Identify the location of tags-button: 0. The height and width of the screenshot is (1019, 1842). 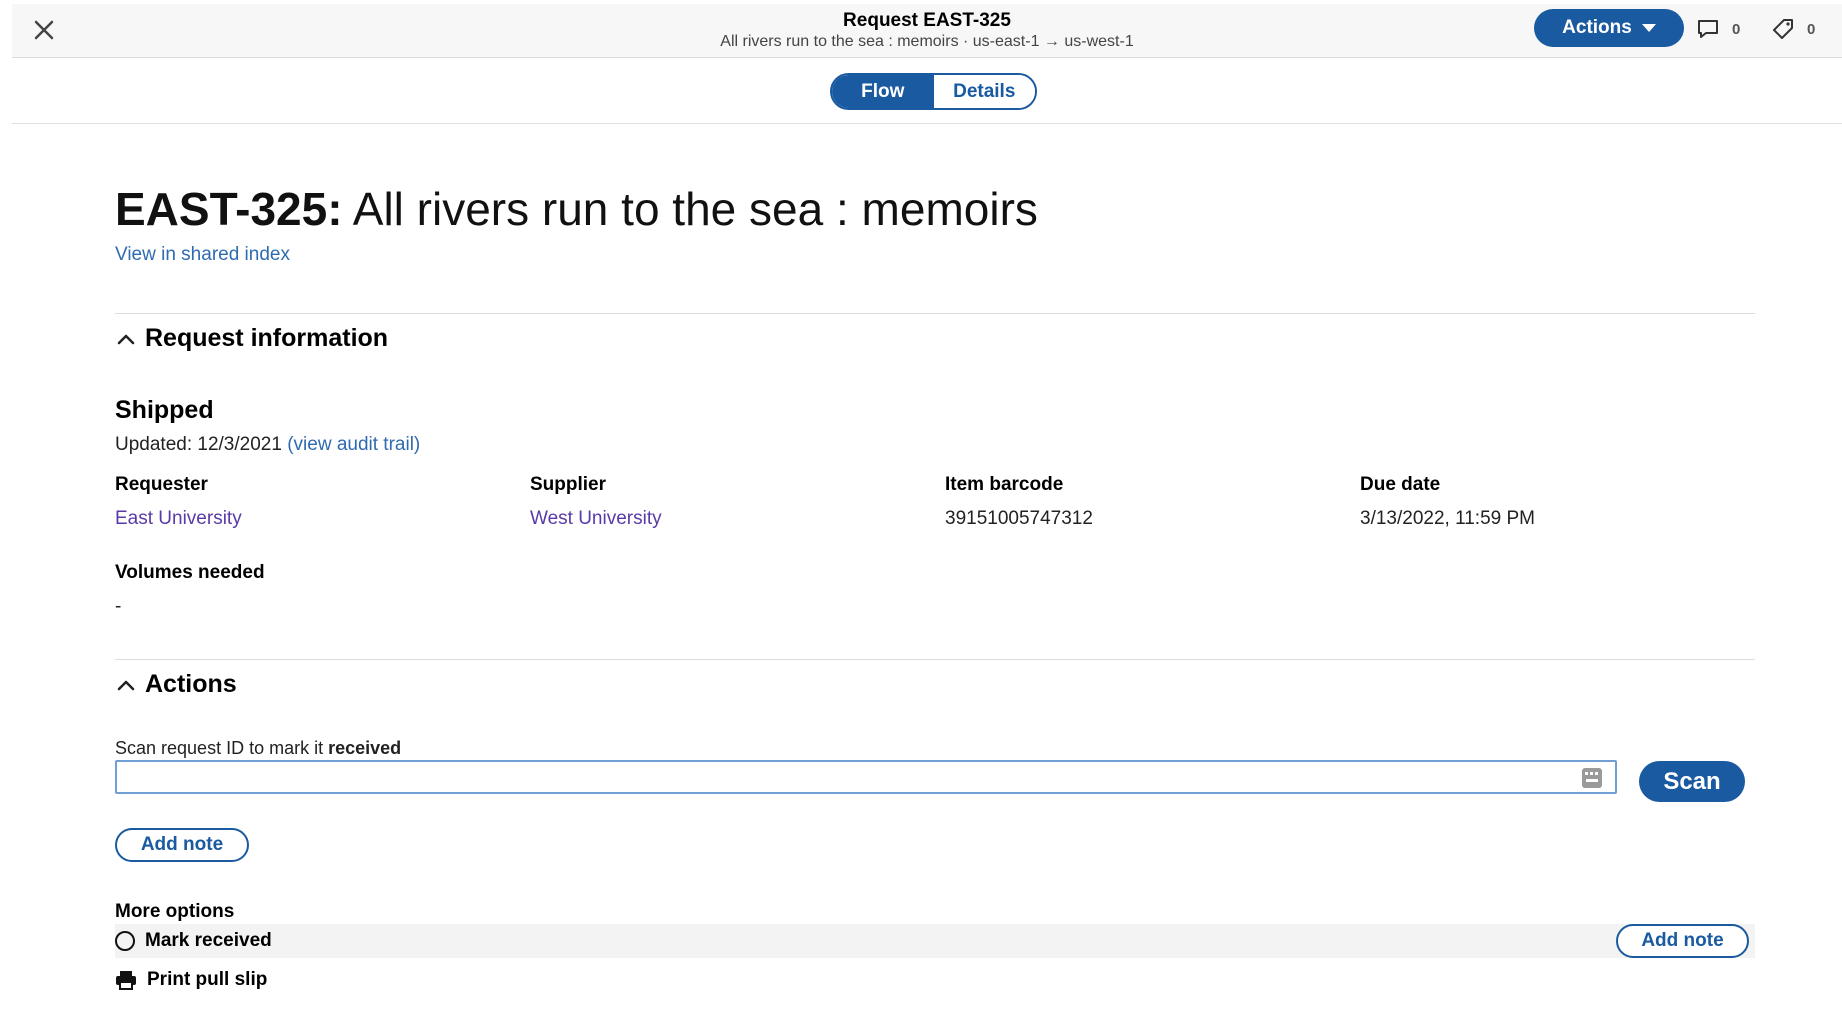
(1793, 29).